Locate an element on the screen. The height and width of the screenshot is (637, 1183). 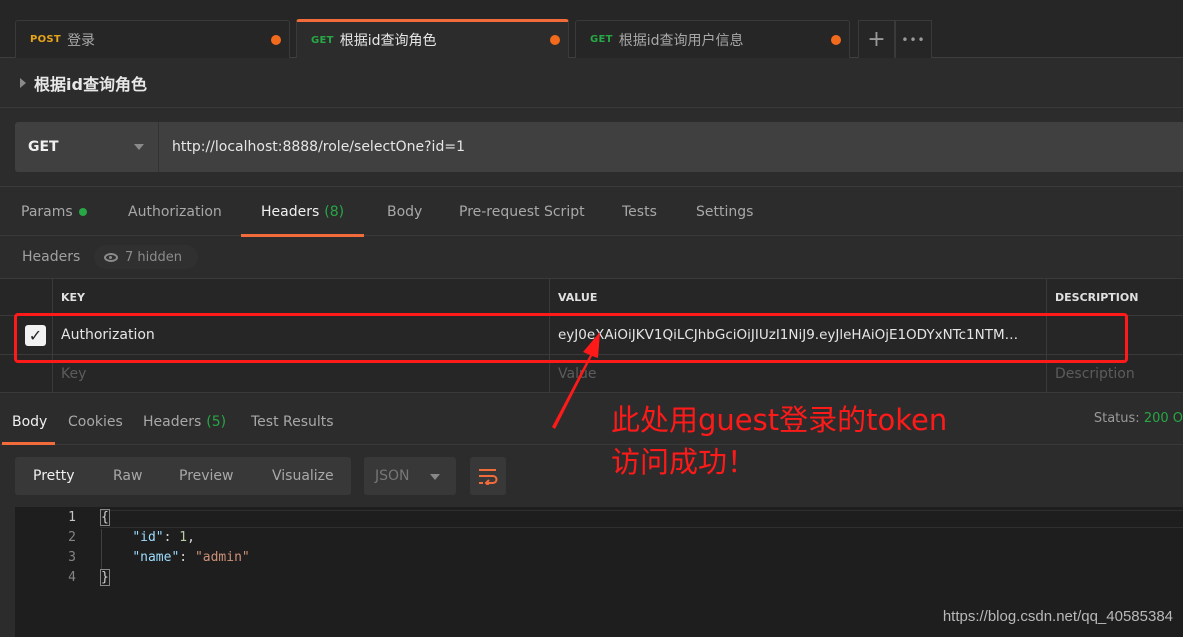
watermark: https://blog.csdn.net/qq_40585384 is located at coordinates (1057, 616).